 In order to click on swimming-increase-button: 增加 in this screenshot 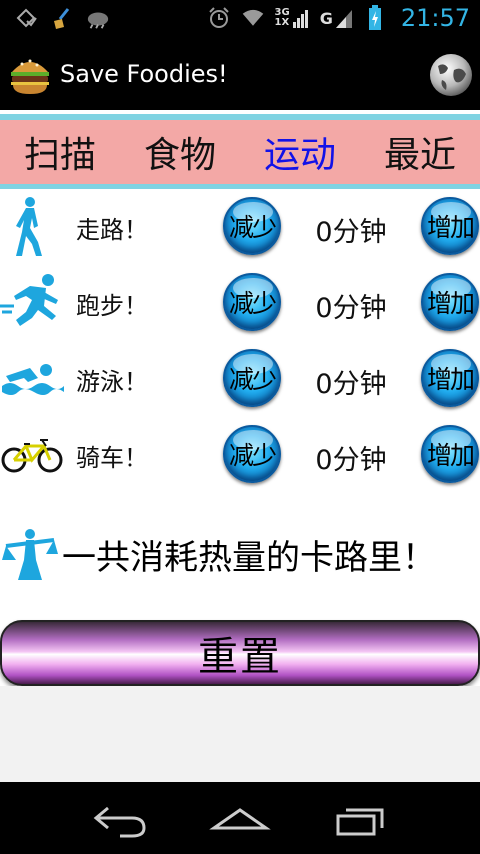, I will do `click(450, 378)`.